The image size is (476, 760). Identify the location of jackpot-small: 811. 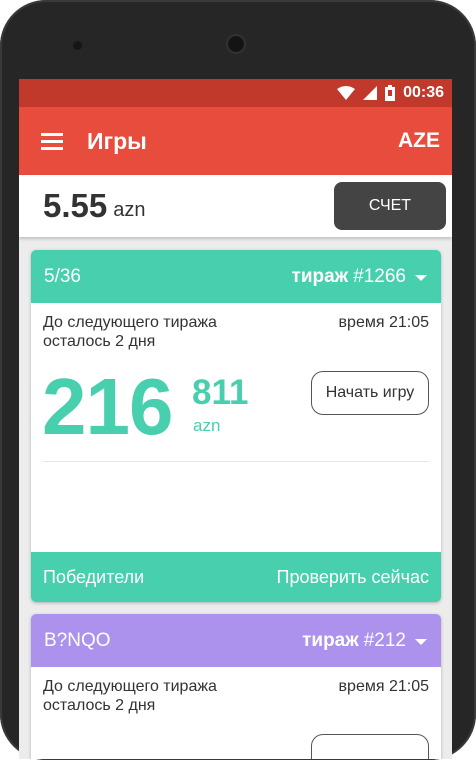
(220, 392).